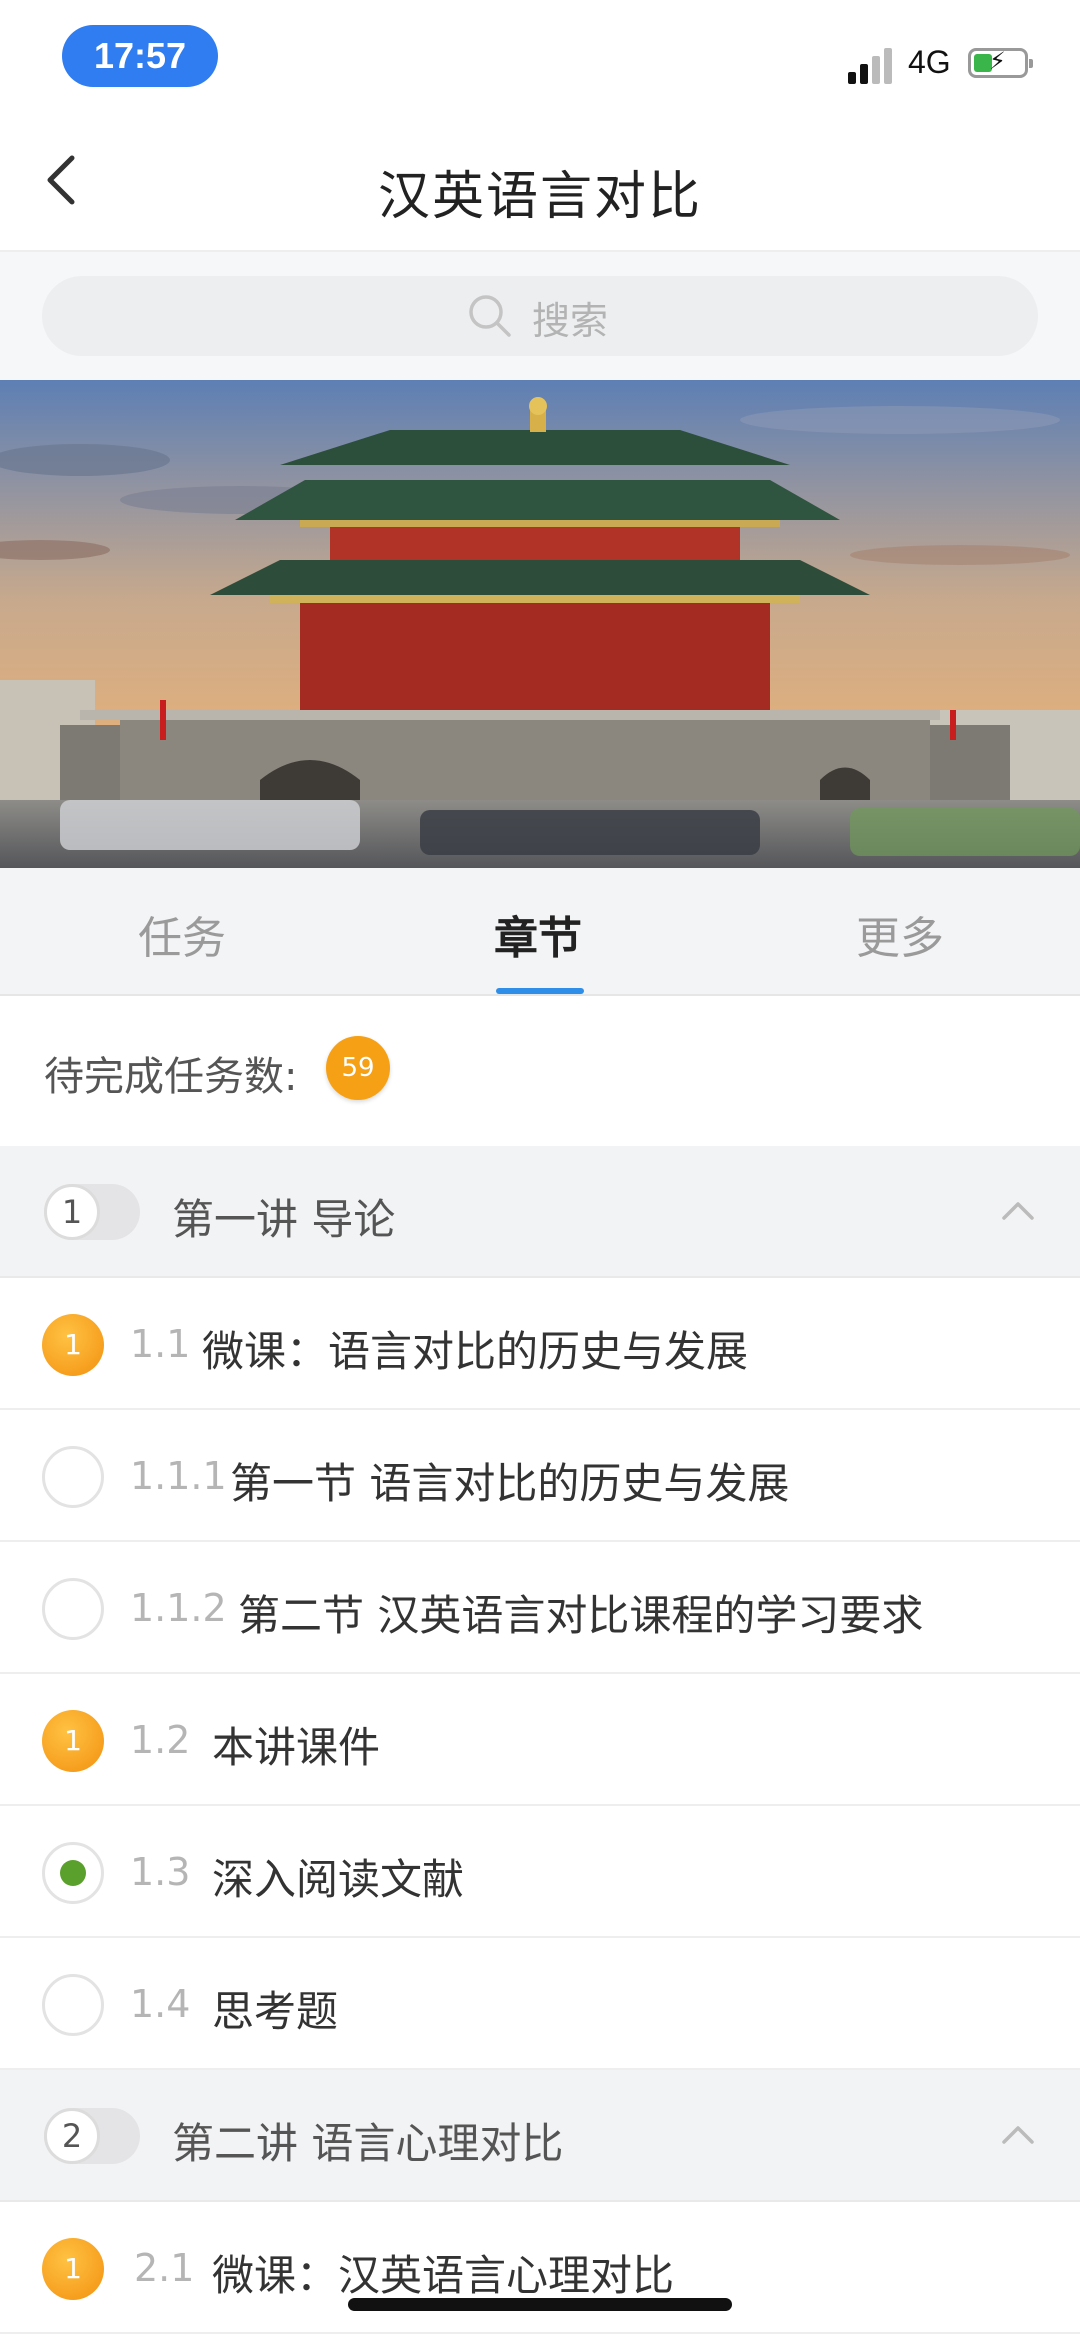 The image size is (1080, 2334). What do you see at coordinates (1000, 62) in the screenshot?
I see `battery-icon: ⚡` at bounding box center [1000, 62].